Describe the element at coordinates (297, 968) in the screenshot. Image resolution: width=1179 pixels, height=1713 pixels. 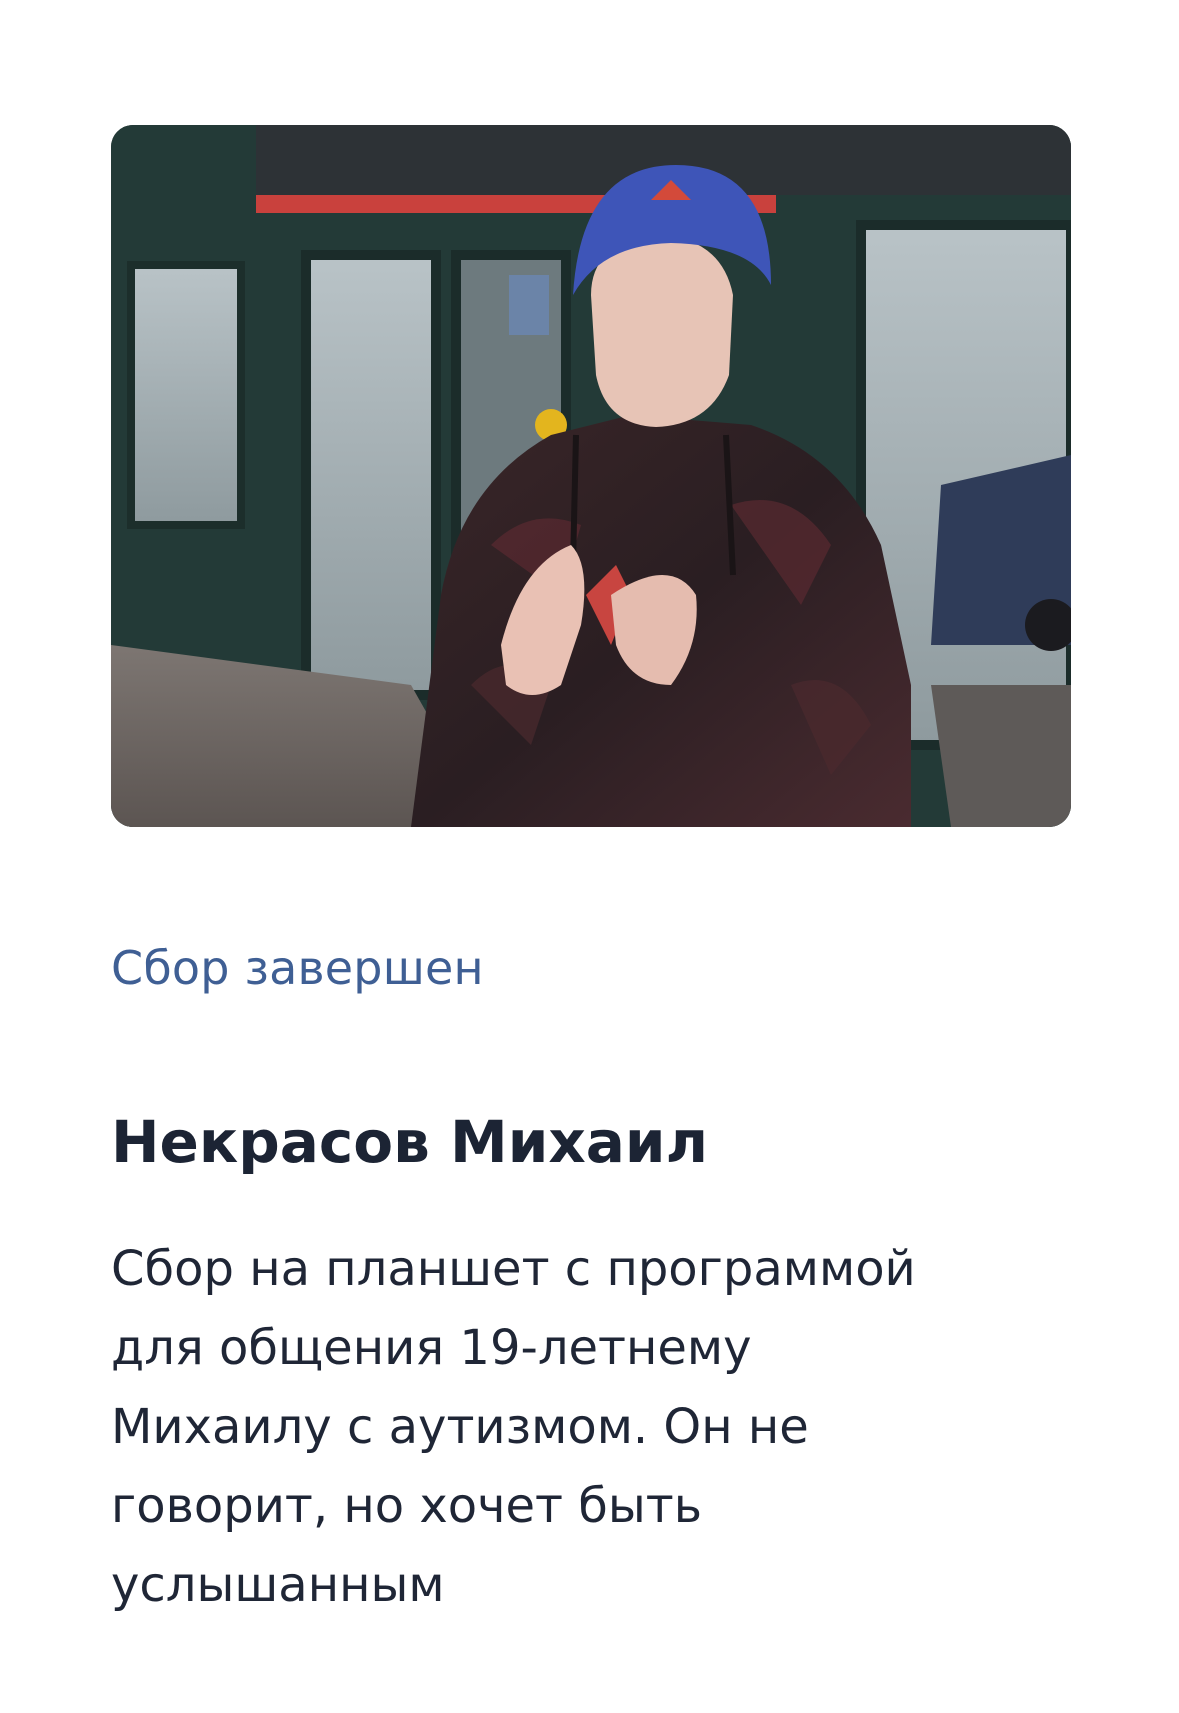
I see `campaign-status: Сбор завершен` at that location.